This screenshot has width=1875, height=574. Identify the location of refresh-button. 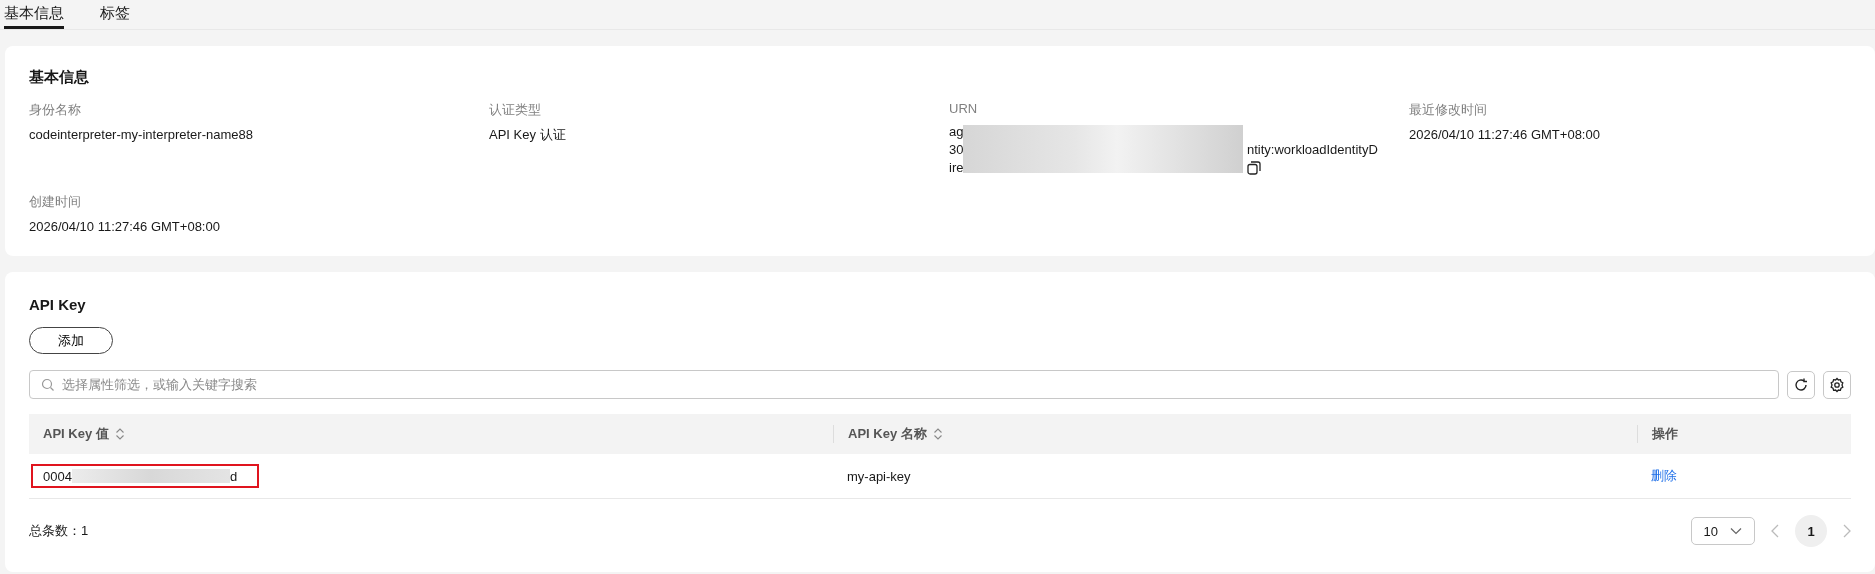
(1801, 384).